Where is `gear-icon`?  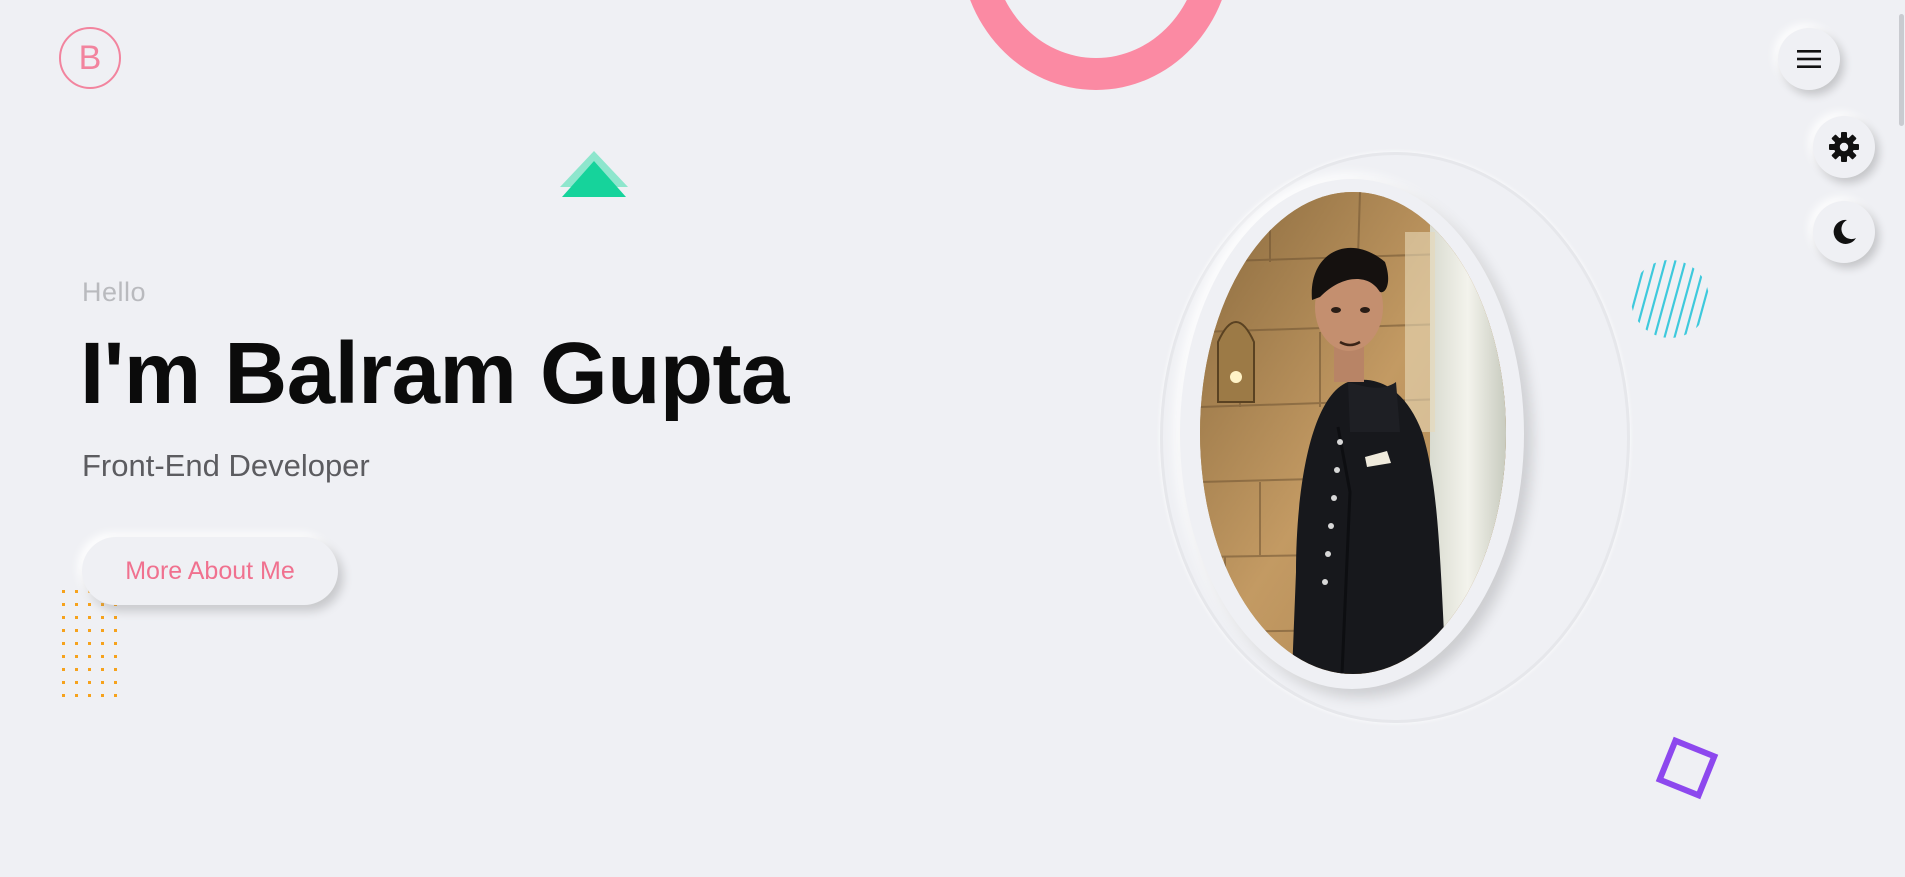
gear-icon is located at coordinates (1844, 147).